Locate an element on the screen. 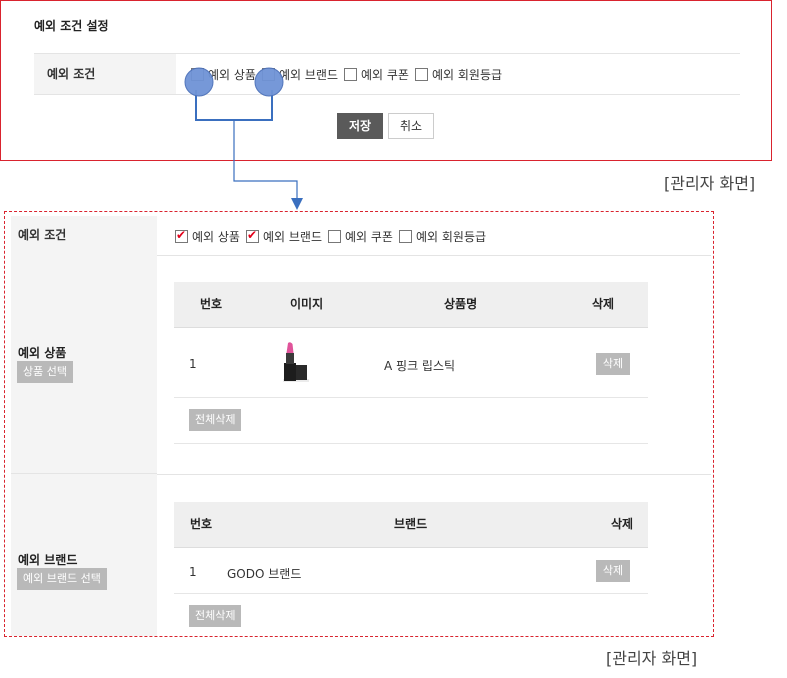 This screenshot has width=787, height=678. header-image: 이미지 is located at coordinates (307, 304).